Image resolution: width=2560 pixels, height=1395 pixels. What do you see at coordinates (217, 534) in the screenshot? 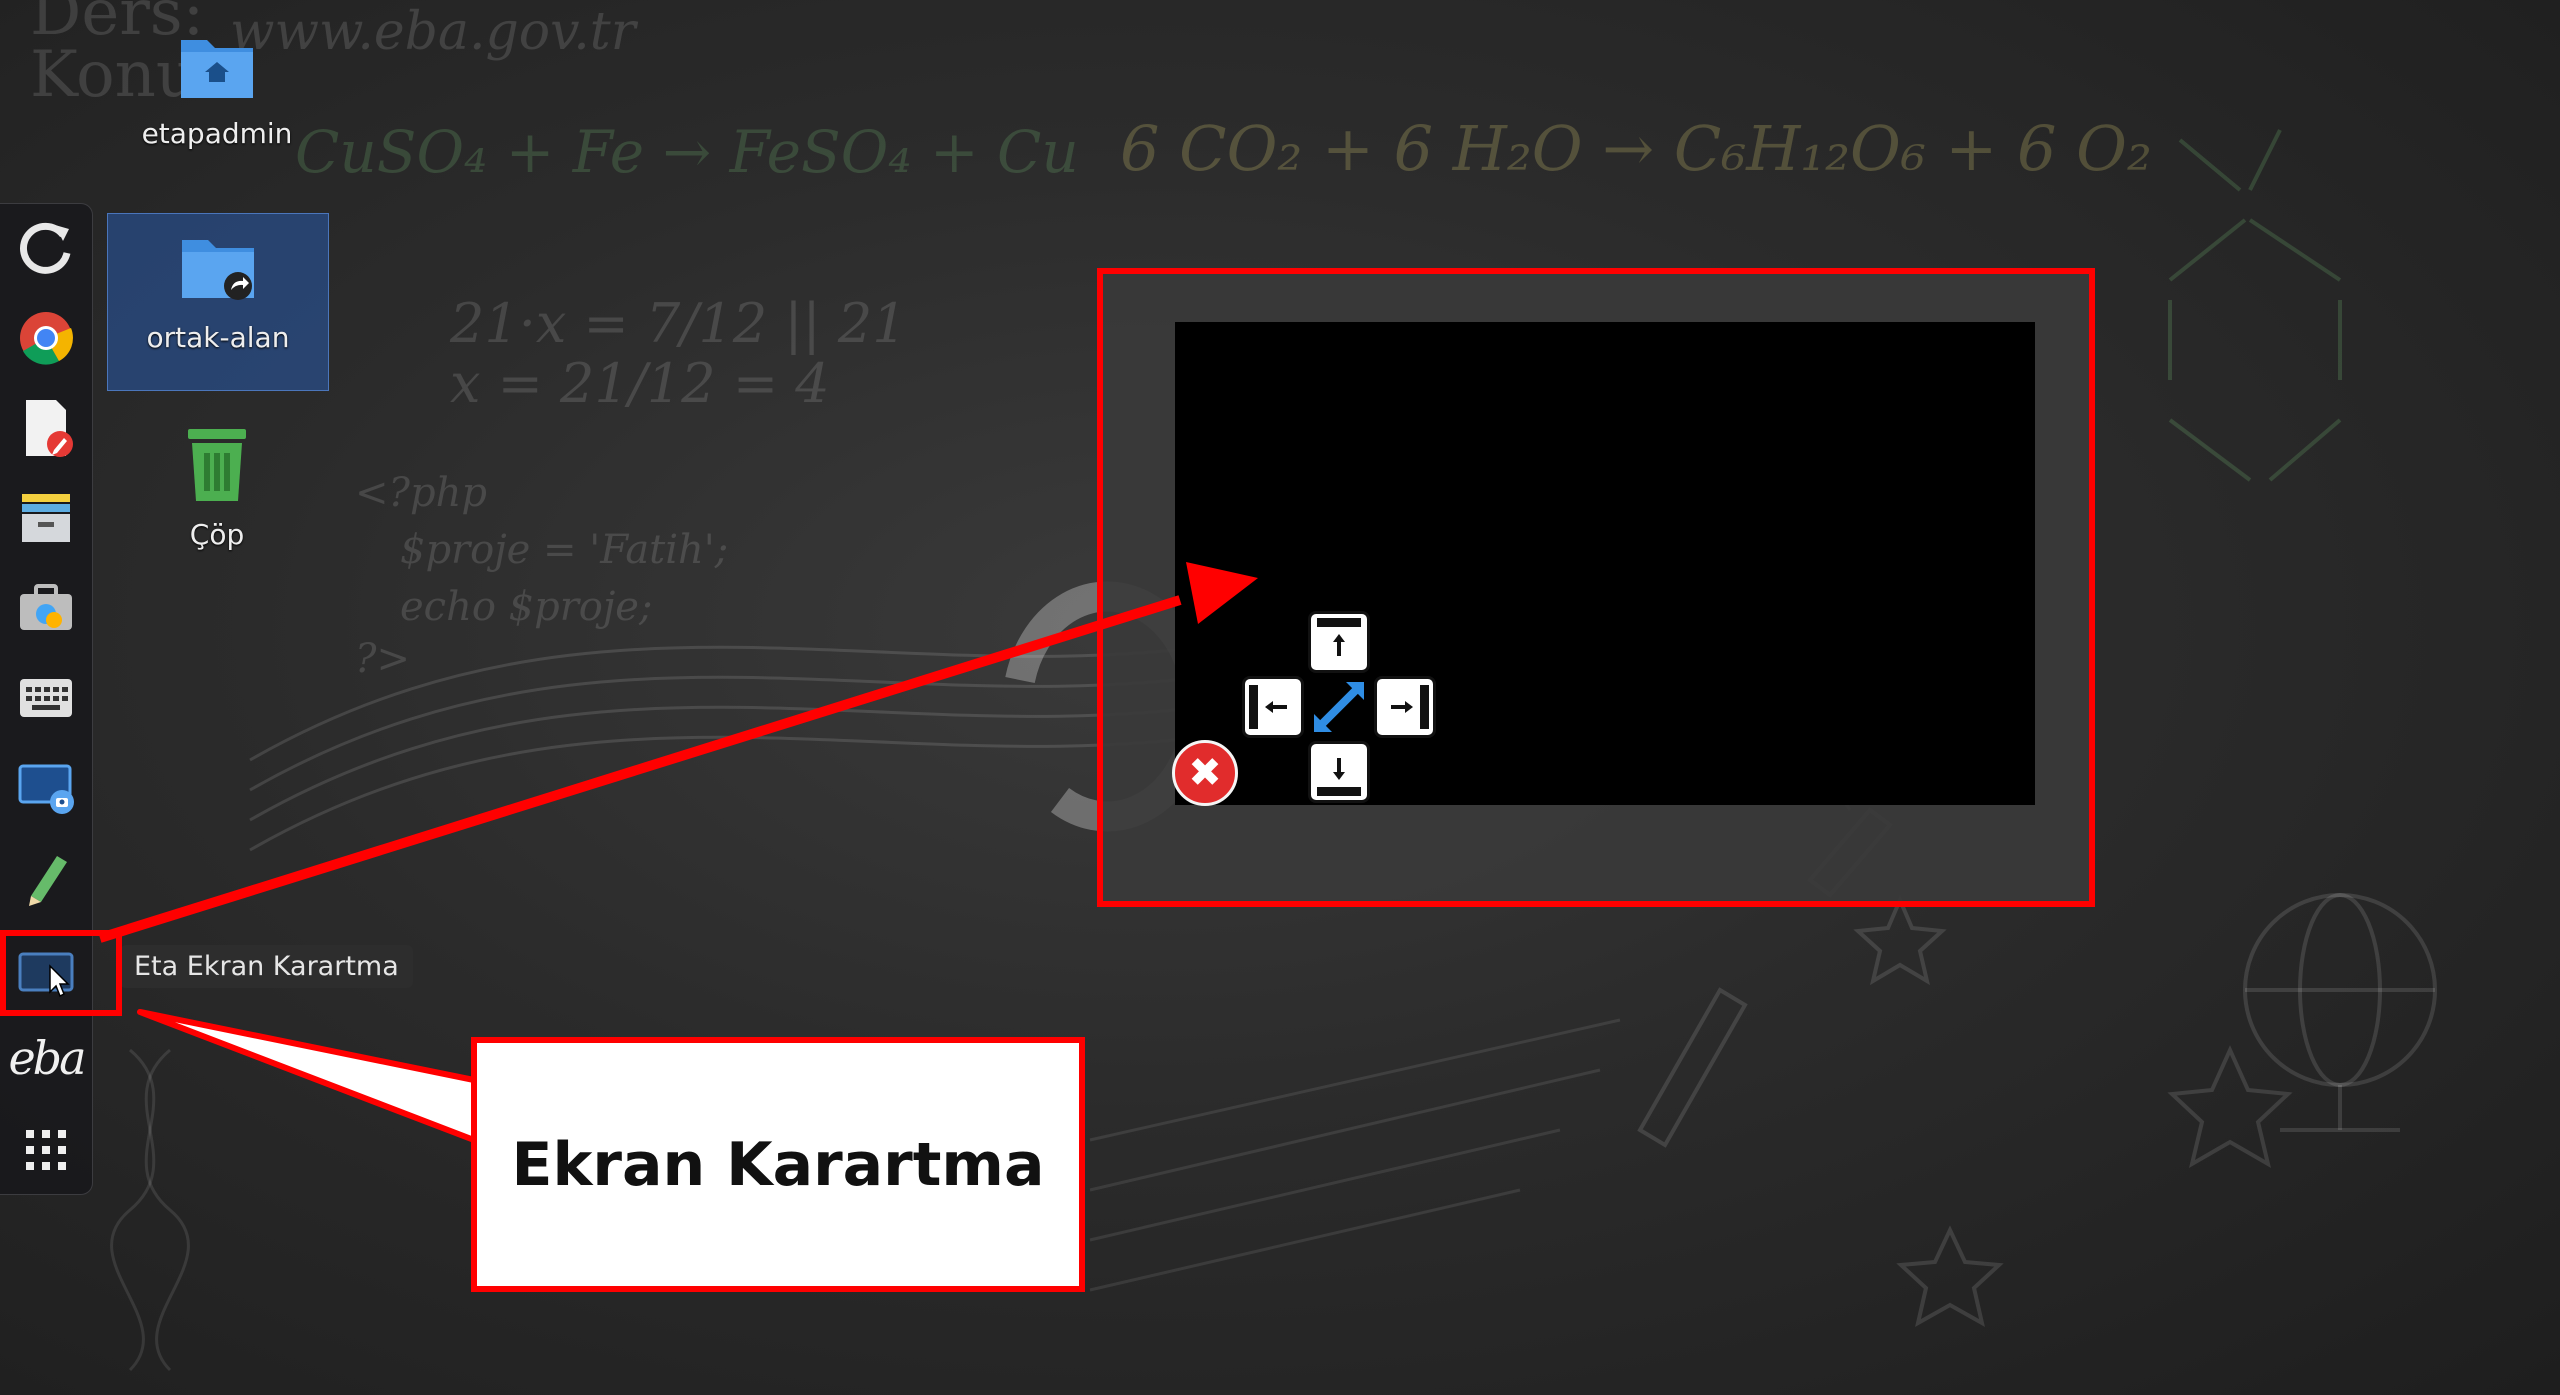
I see `desktop-icon-label: Çöp` at bounding box center [217, 534].